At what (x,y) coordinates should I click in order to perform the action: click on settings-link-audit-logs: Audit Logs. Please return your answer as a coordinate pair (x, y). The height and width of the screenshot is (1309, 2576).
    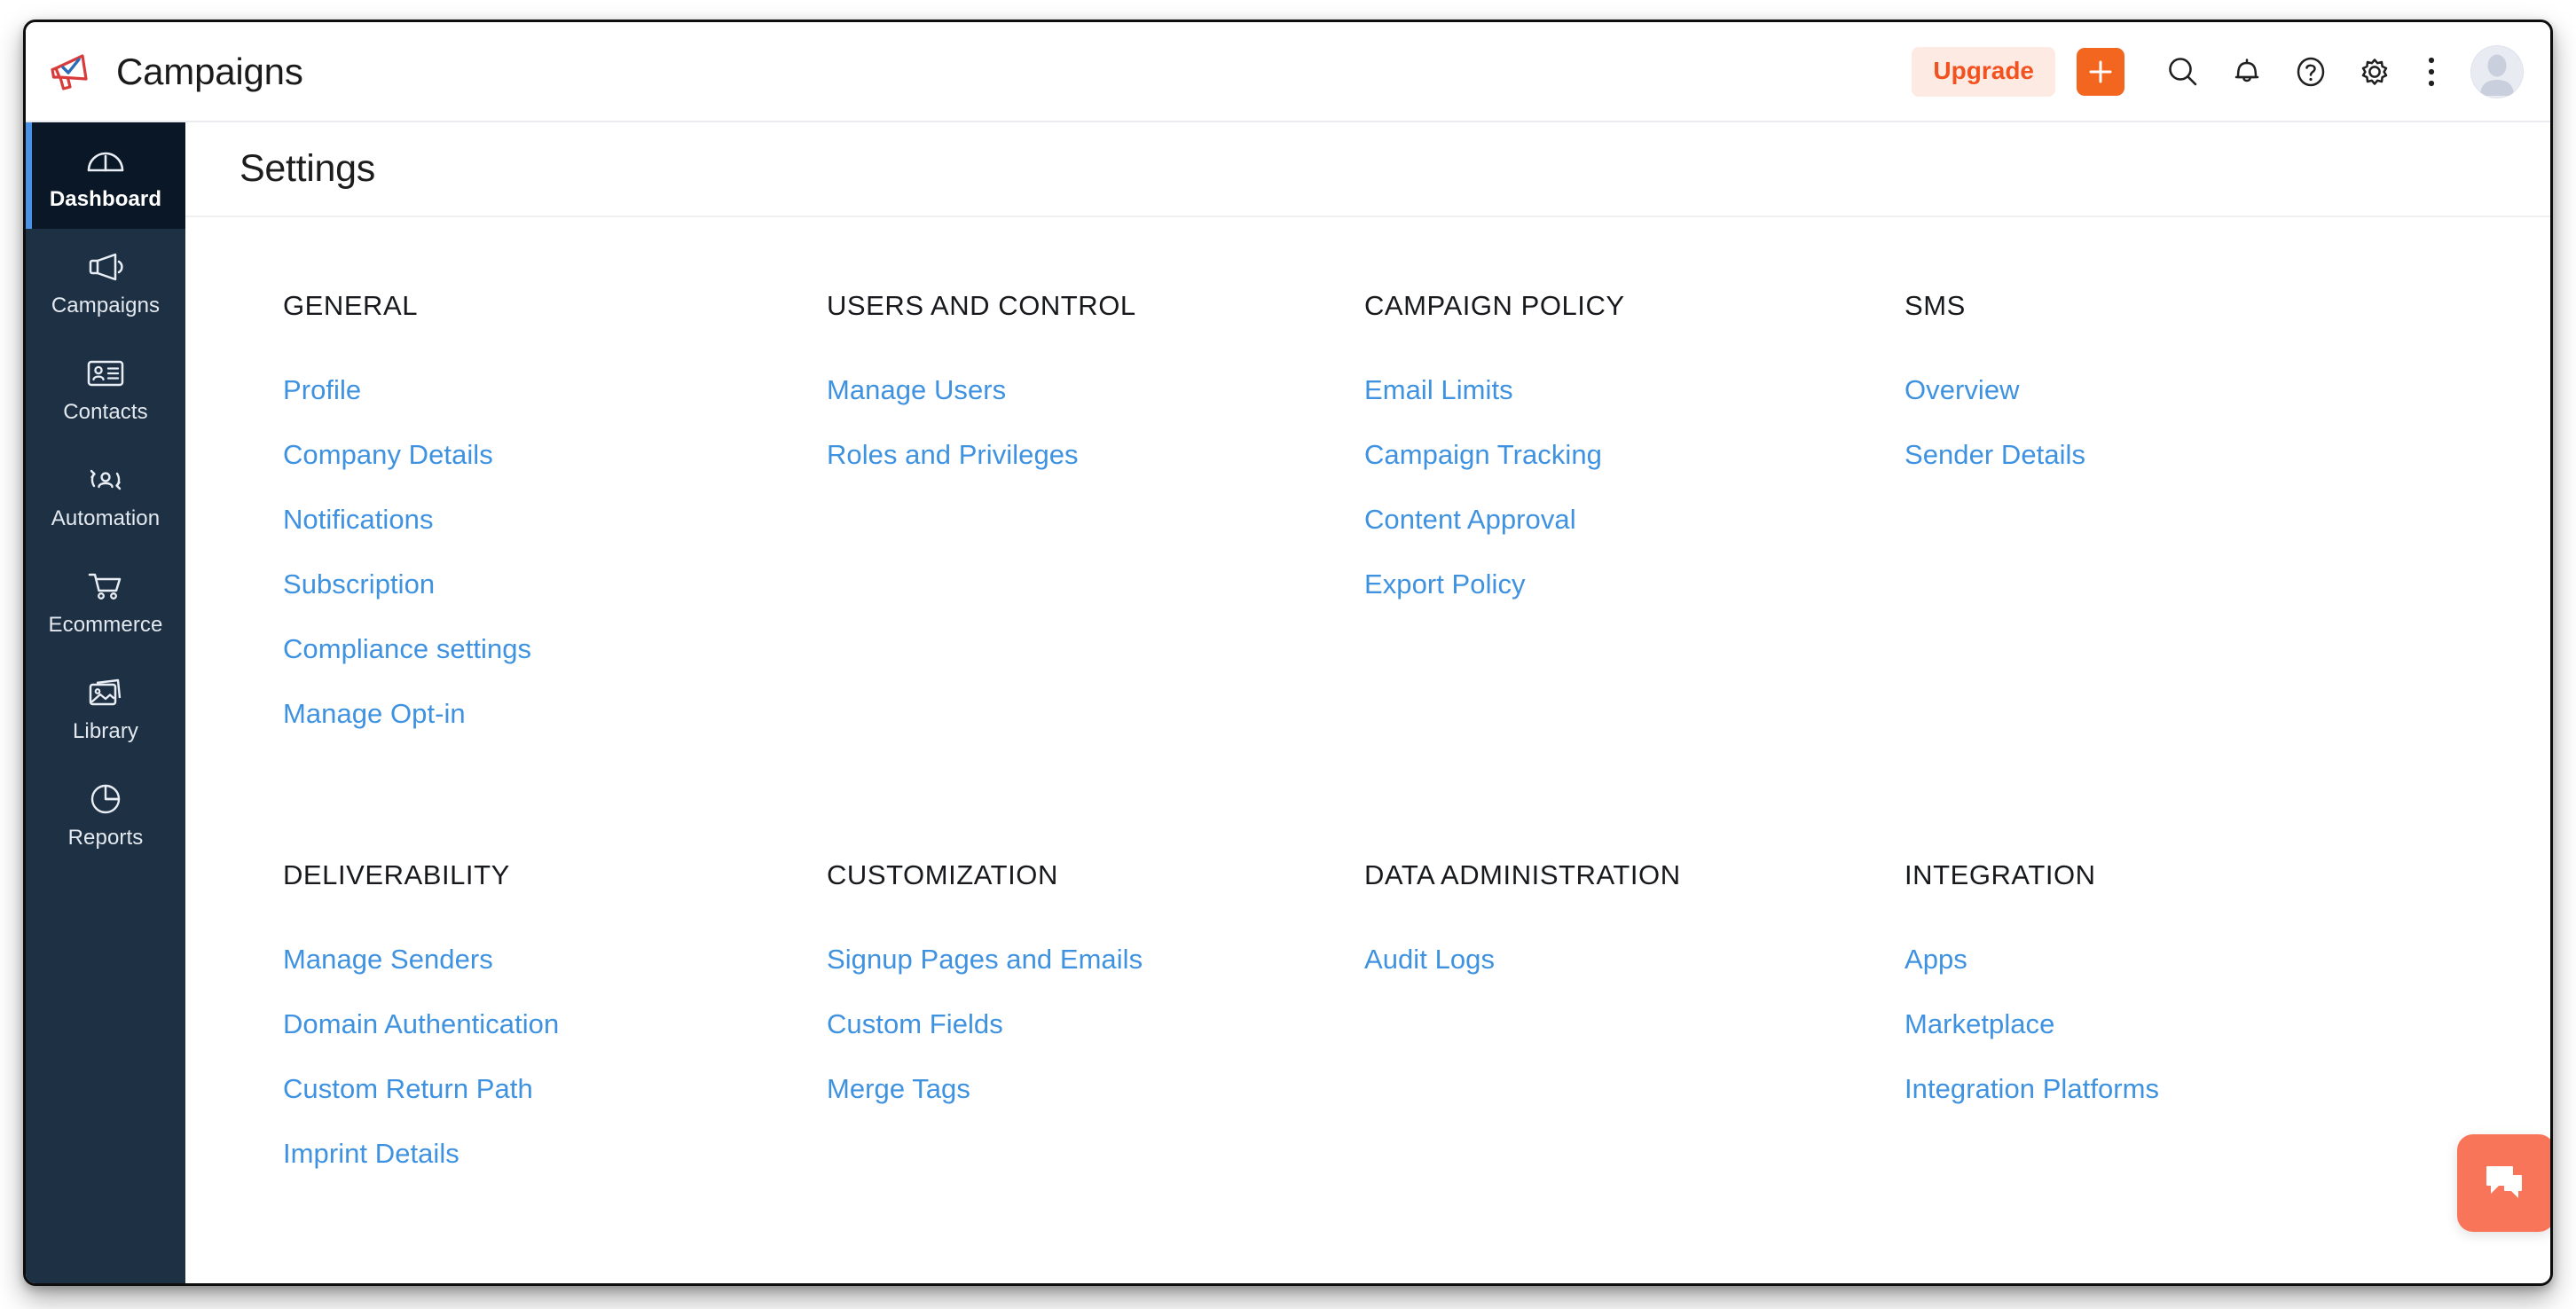
    Looking at the image, I should click on (1429, 960).